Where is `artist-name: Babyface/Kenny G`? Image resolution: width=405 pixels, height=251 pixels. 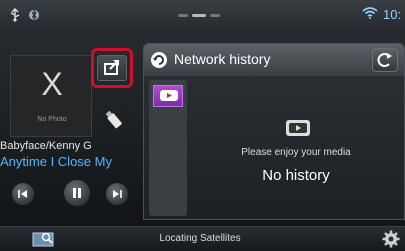 artist-name: Babyface/Kenny G is located at coordinates (46, 146).